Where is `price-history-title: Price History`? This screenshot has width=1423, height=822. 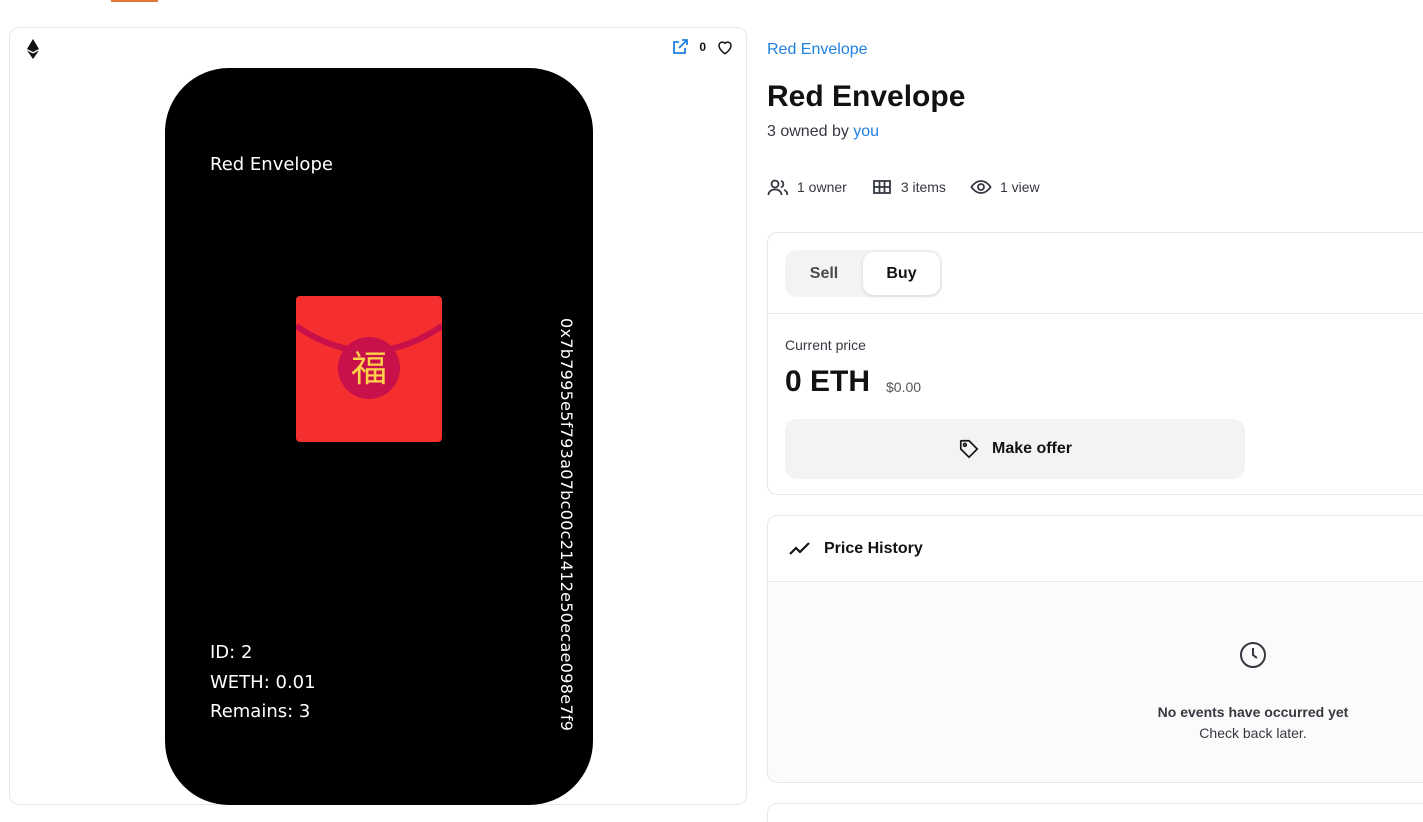
price-history-title: Price History is located at coordinates (873, 548).